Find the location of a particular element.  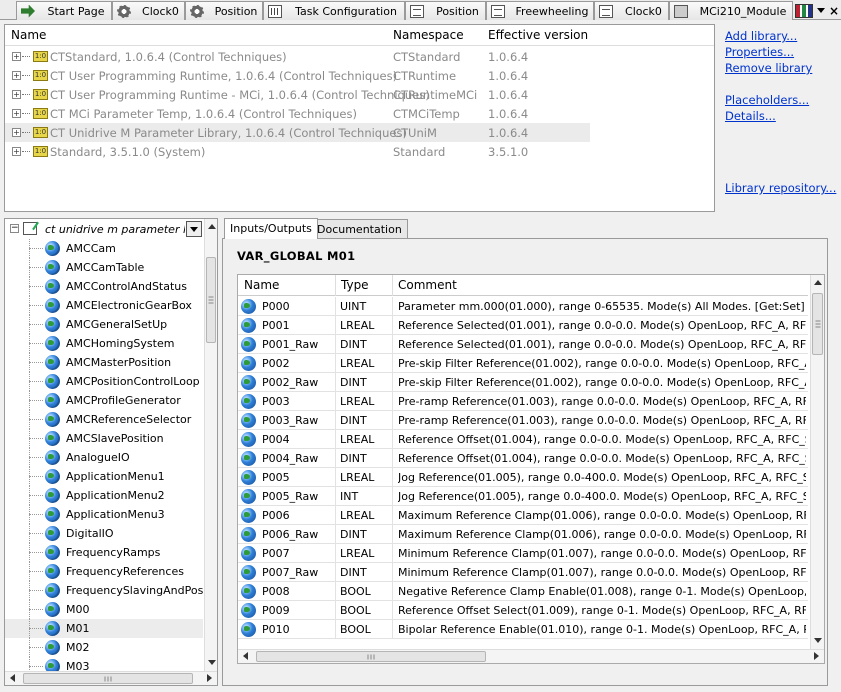

tab-list-dropdown-icon is located at coordinates (820, 10).